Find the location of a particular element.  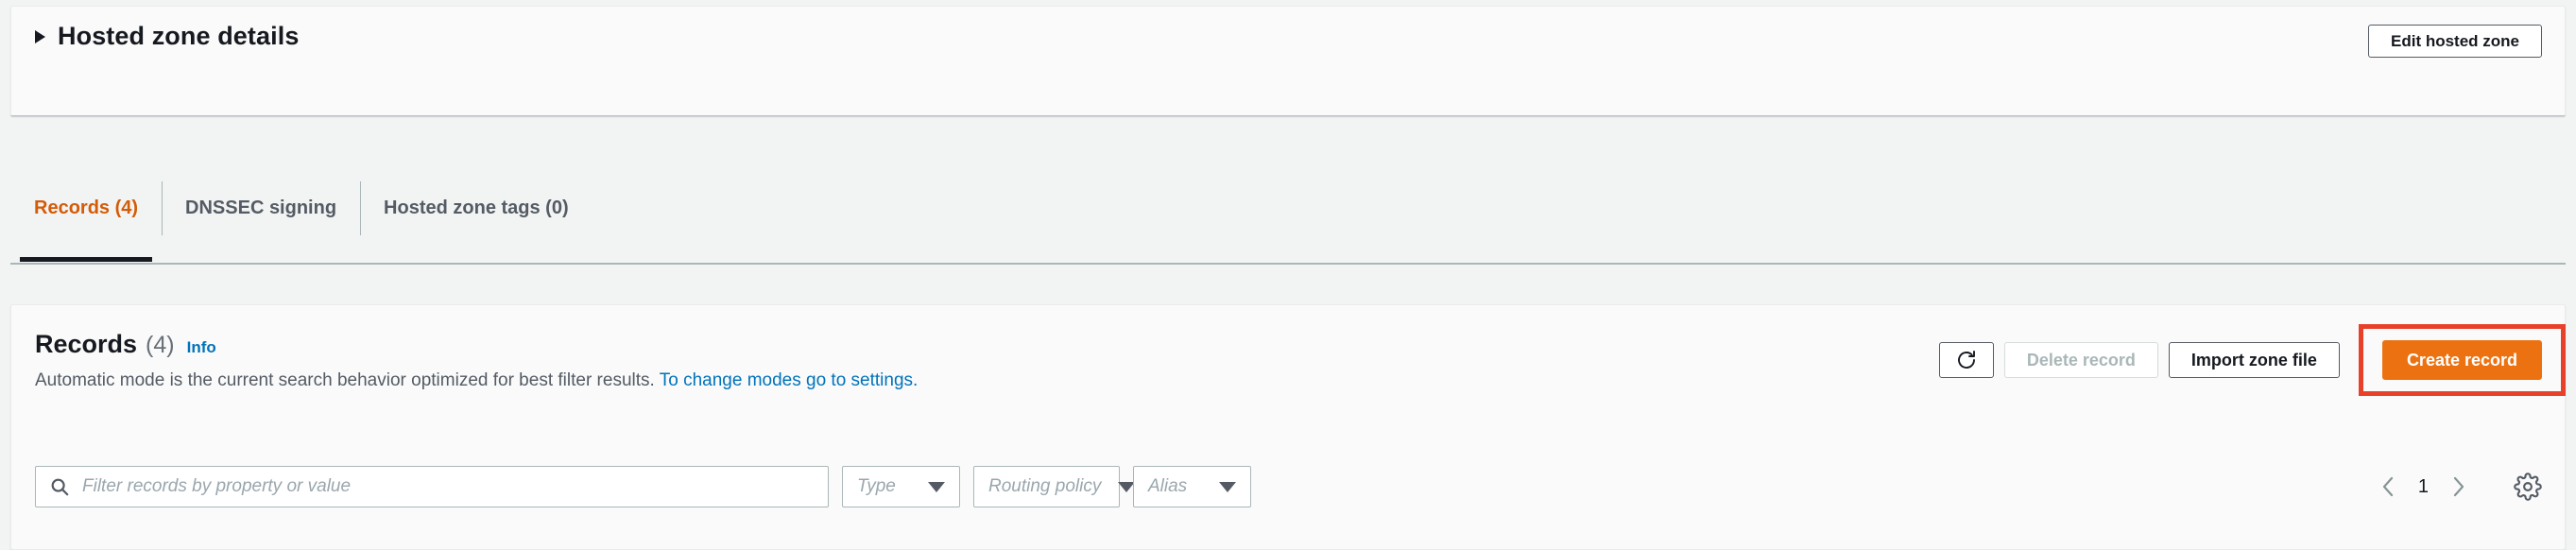

tab-hosted-zone-tags-label: Hosted zone tags (0) is located at coordinates (476, 208).